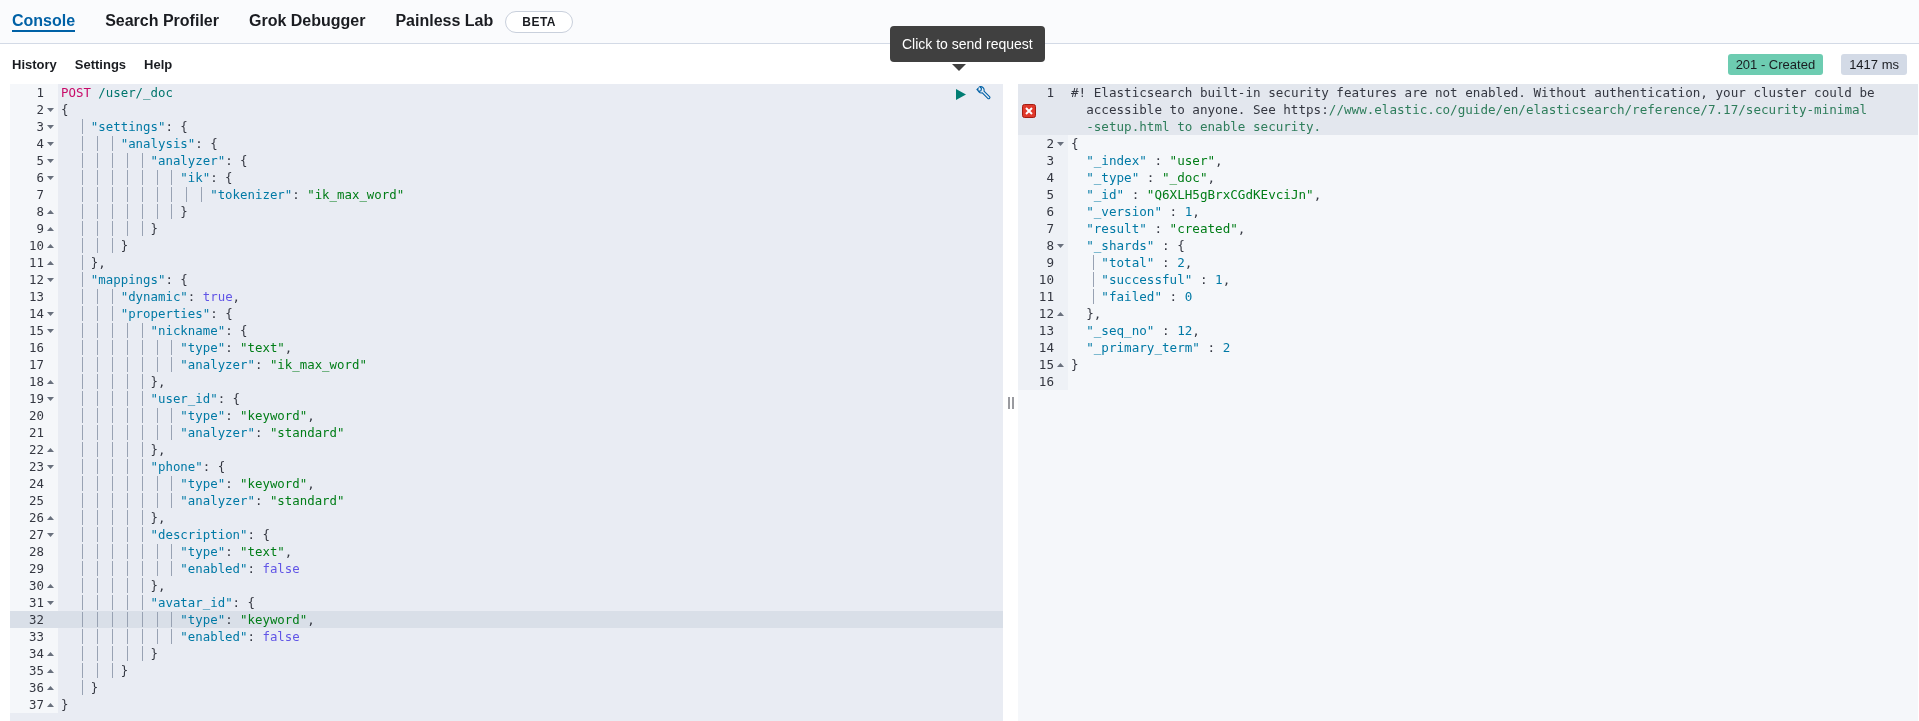 This screenshot has height=721, width=1919. Describe the element at coordinates (36, 398) in the screenshot. I see `line-number: 19` at that location.